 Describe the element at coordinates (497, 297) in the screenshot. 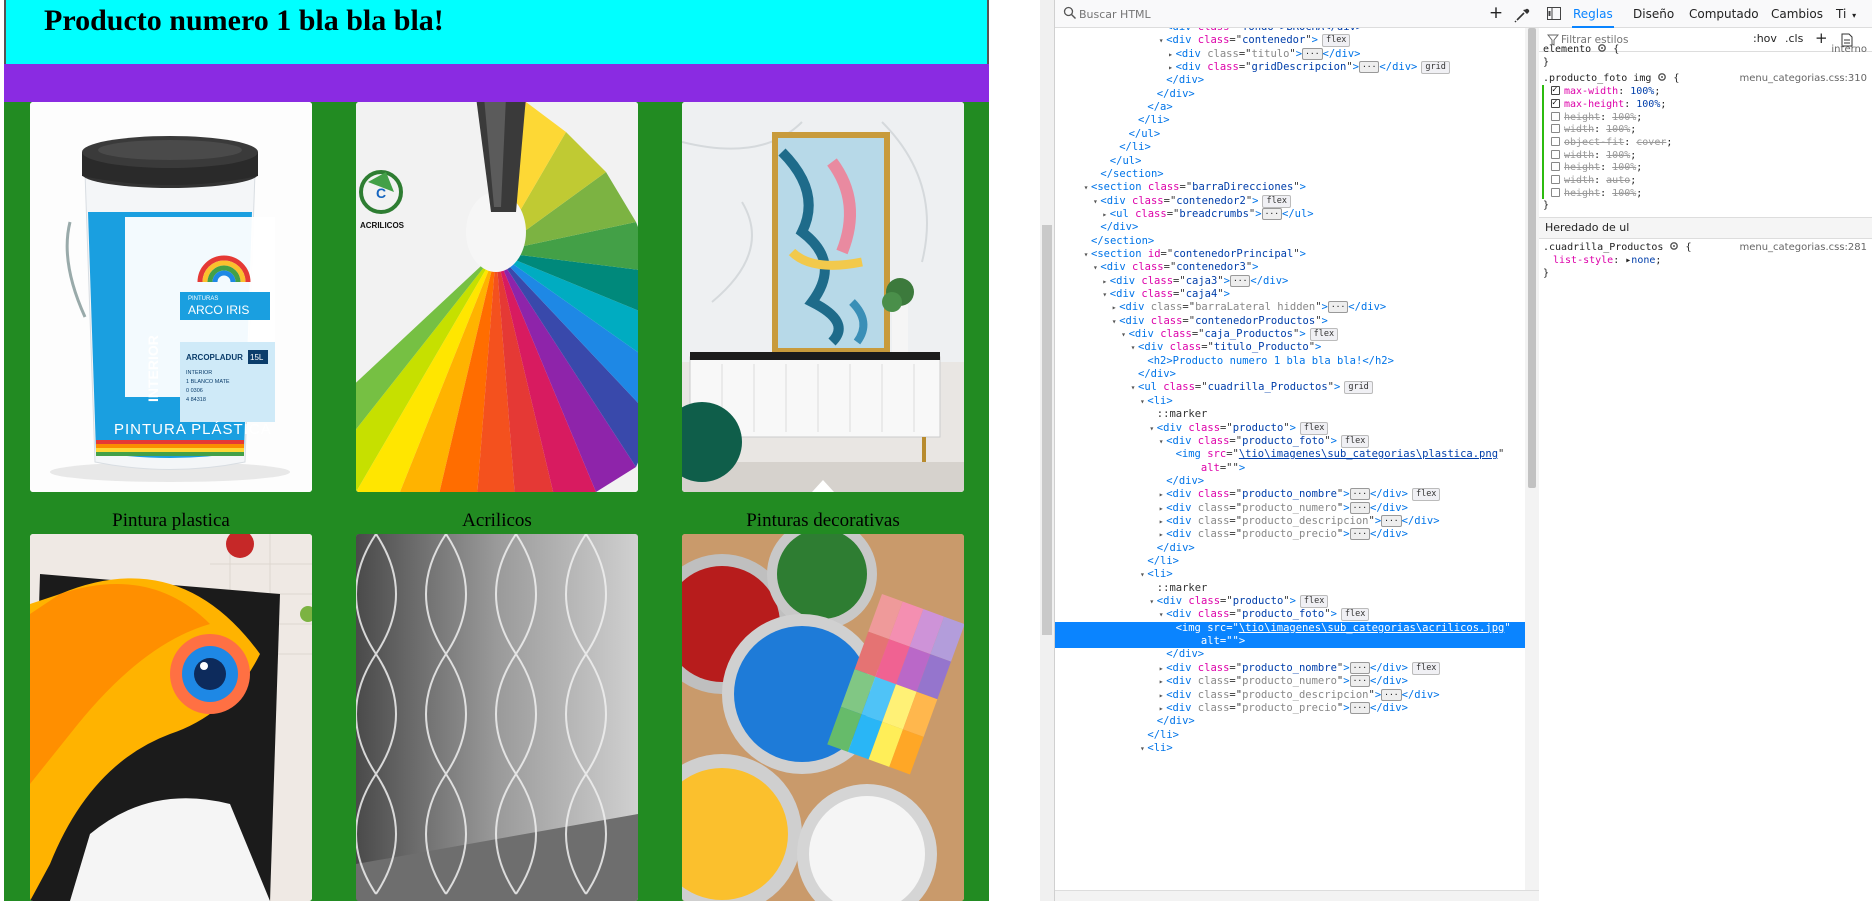

I see `product-image-acrilicos: C ACRILICOS` at that location.